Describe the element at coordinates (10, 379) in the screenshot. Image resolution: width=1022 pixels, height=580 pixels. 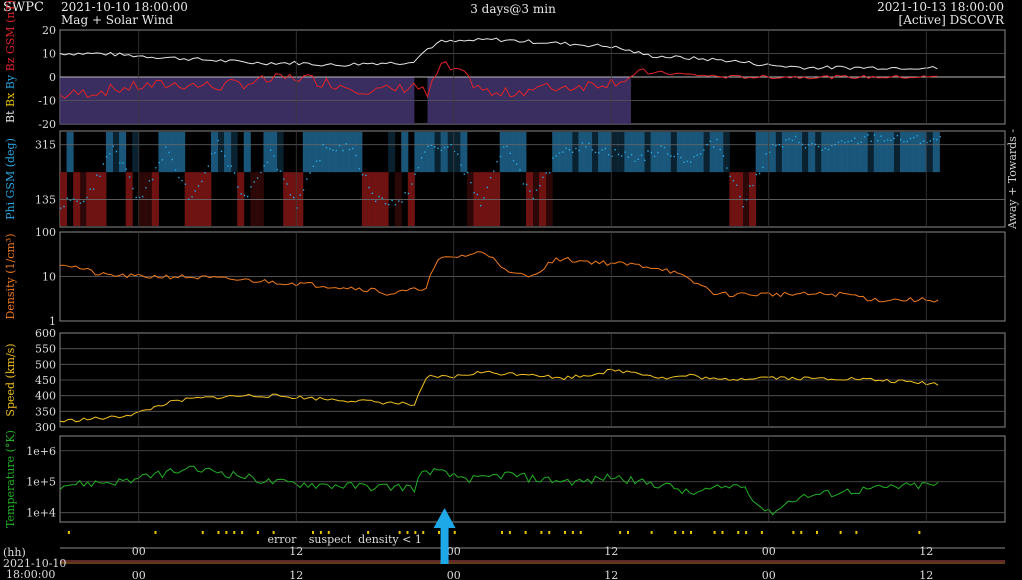
I see `y-axis-label: Speed (km/s)` at that location.